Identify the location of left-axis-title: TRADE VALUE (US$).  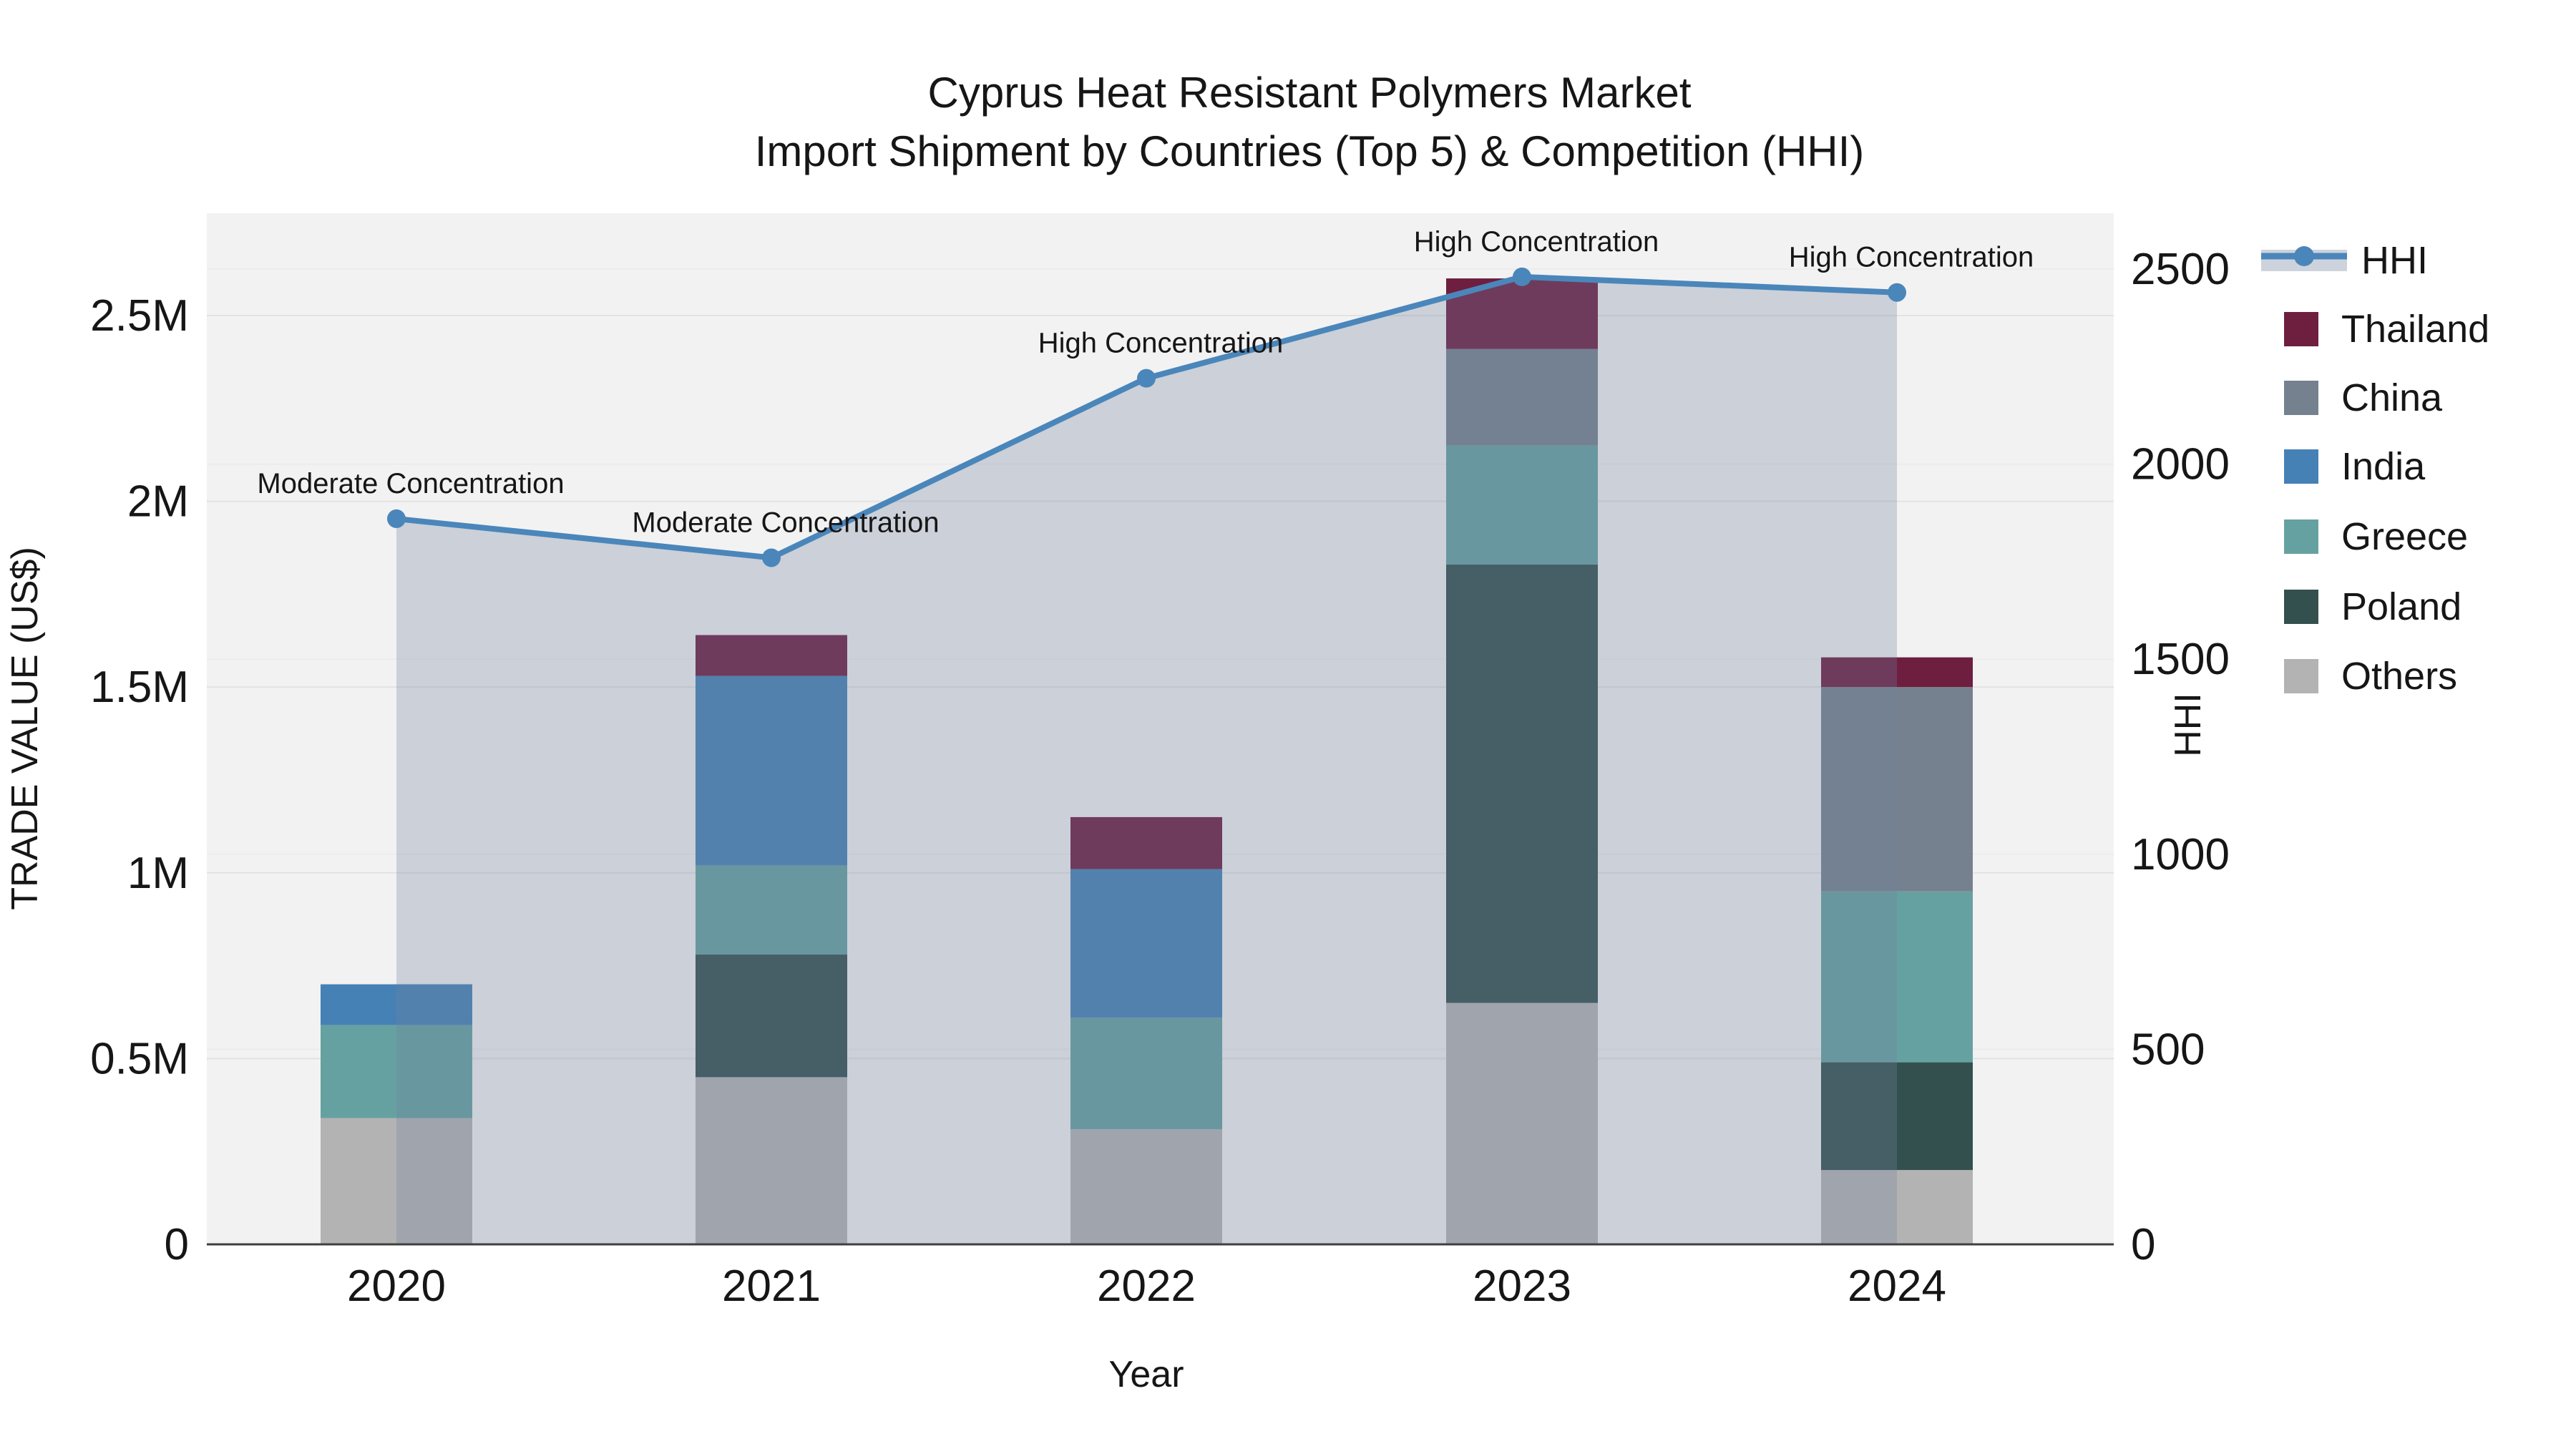
(25, 728).